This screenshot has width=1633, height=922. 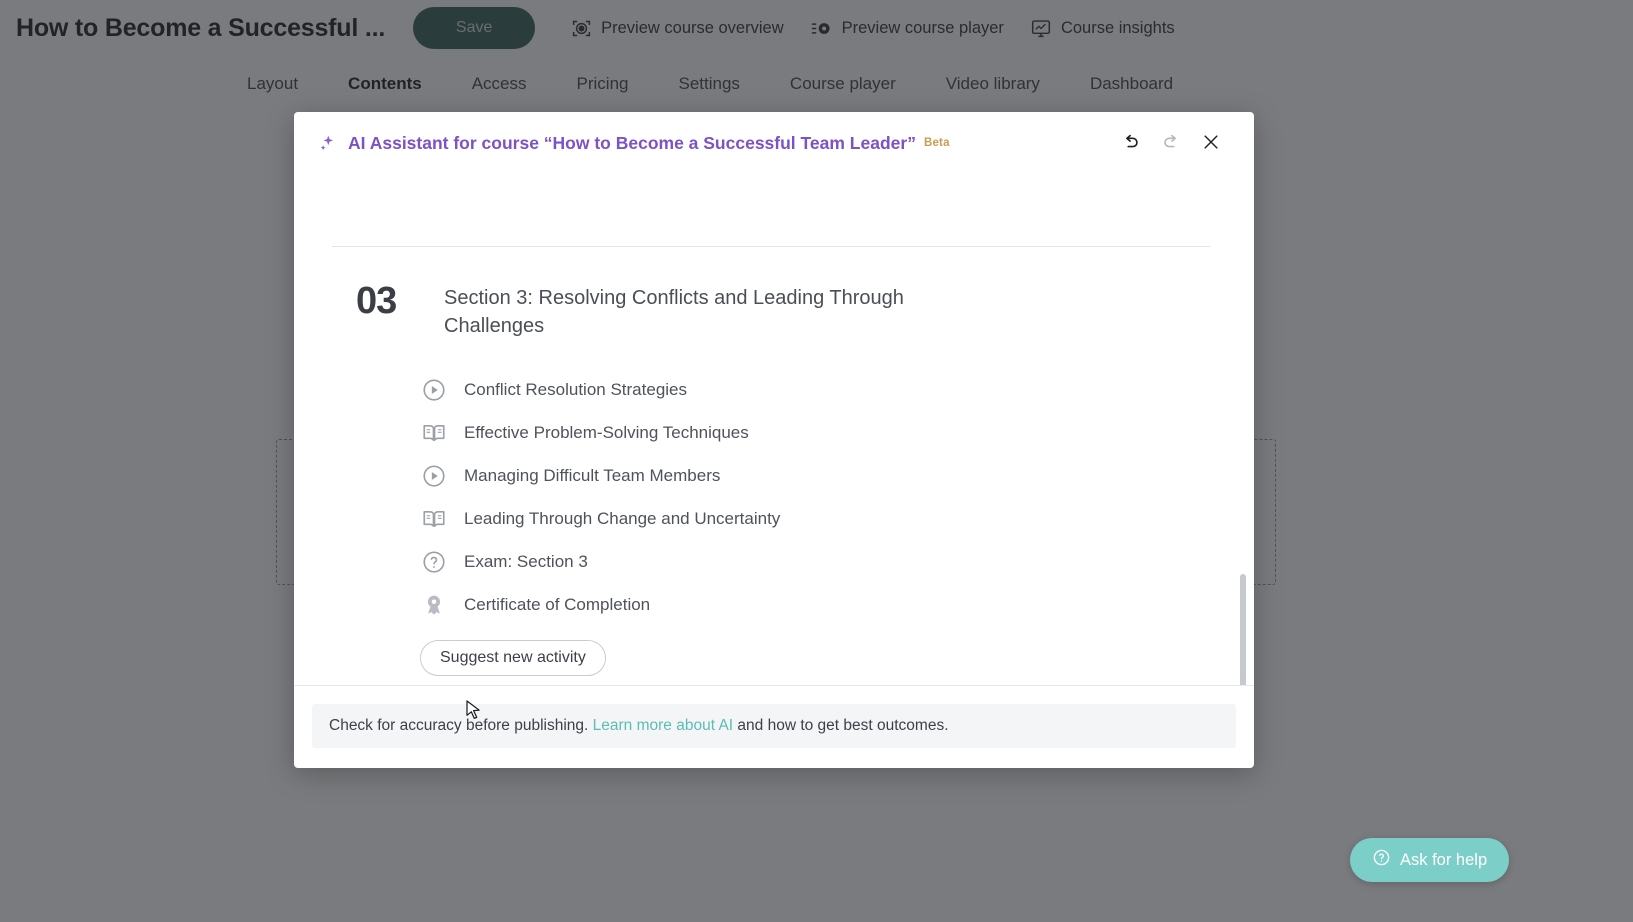 I want to click on list-item-label: Leading Through Change and Uncertainty, so click(x=622, y=518).